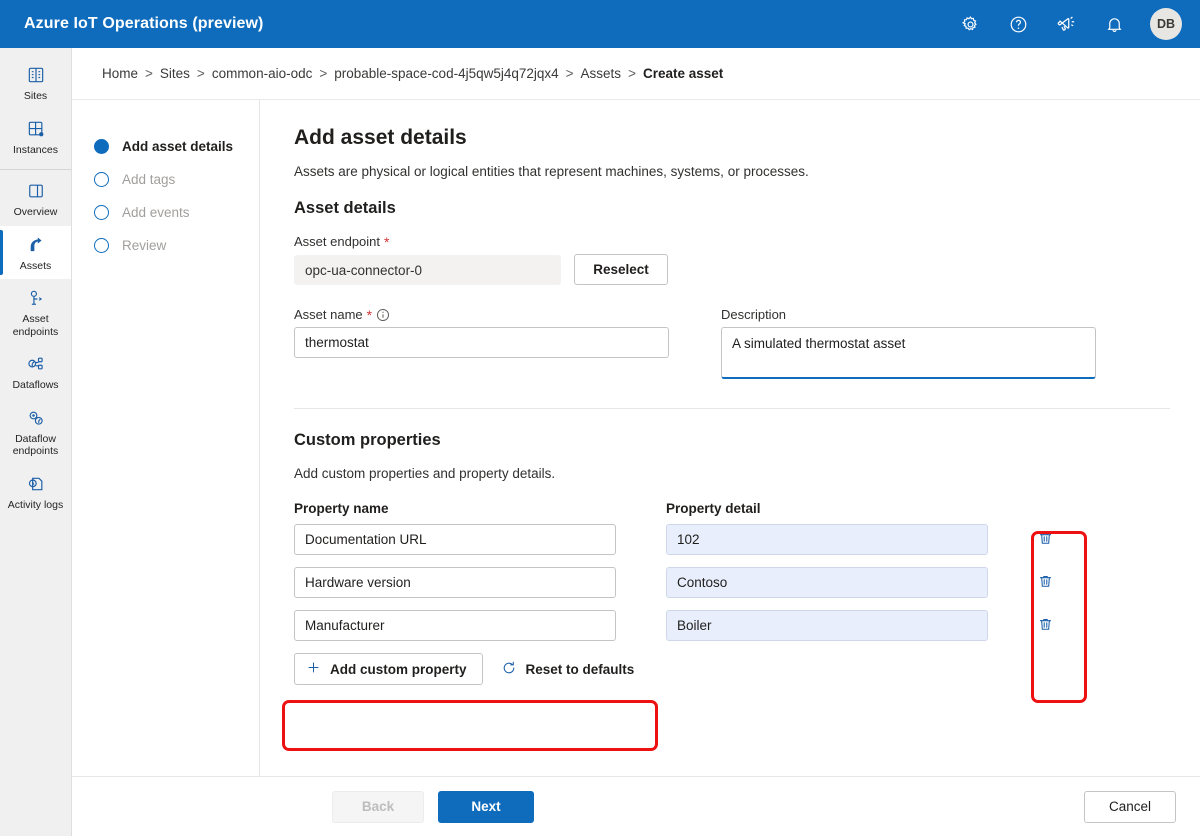 The width and height of the screenshot is (1200, 836). I want to click on asset-name-input, so click(481, 342).